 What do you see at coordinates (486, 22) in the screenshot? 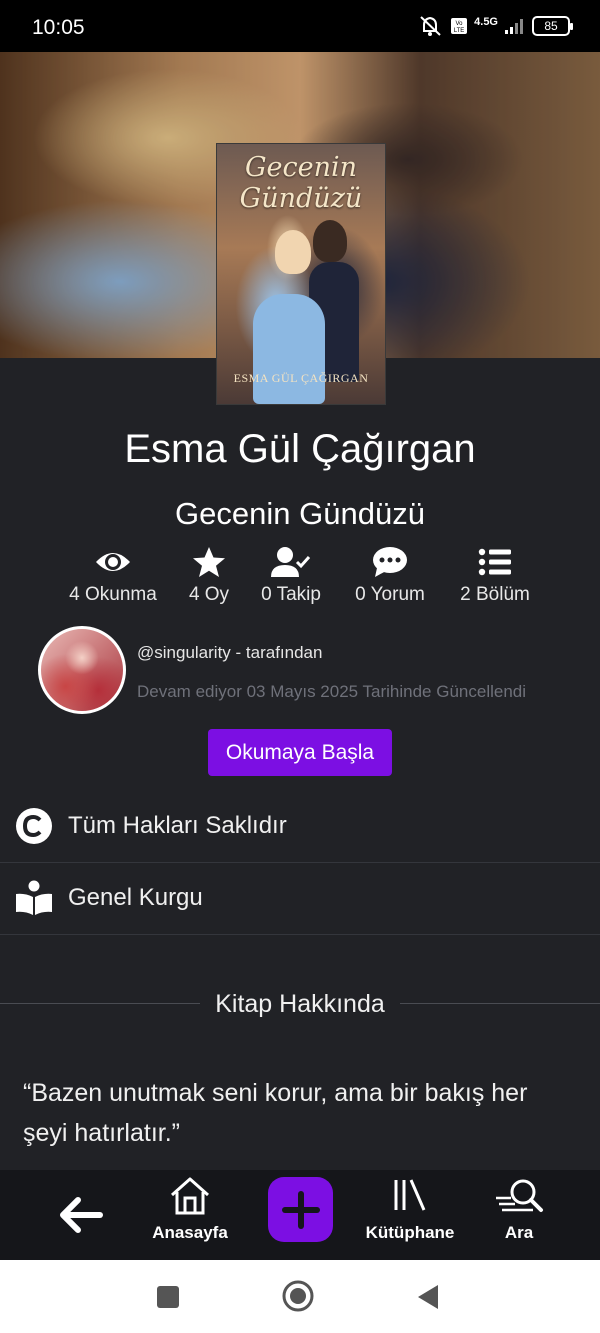
I see `network-type: 4.5G` at bounding box center [486, 22].